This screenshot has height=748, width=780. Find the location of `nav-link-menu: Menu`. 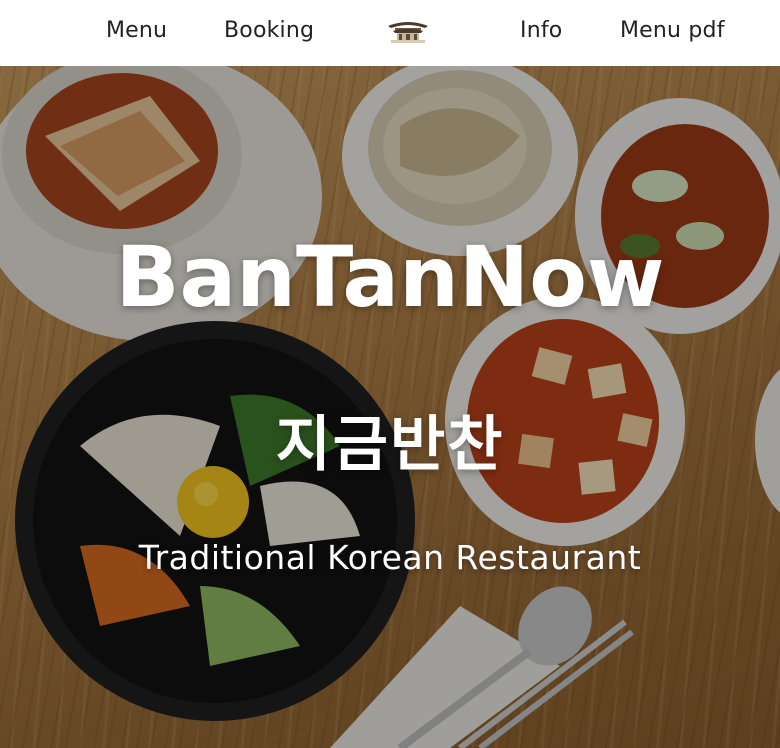

nav-link-menu: Menu is located at coordinates (136, 30).